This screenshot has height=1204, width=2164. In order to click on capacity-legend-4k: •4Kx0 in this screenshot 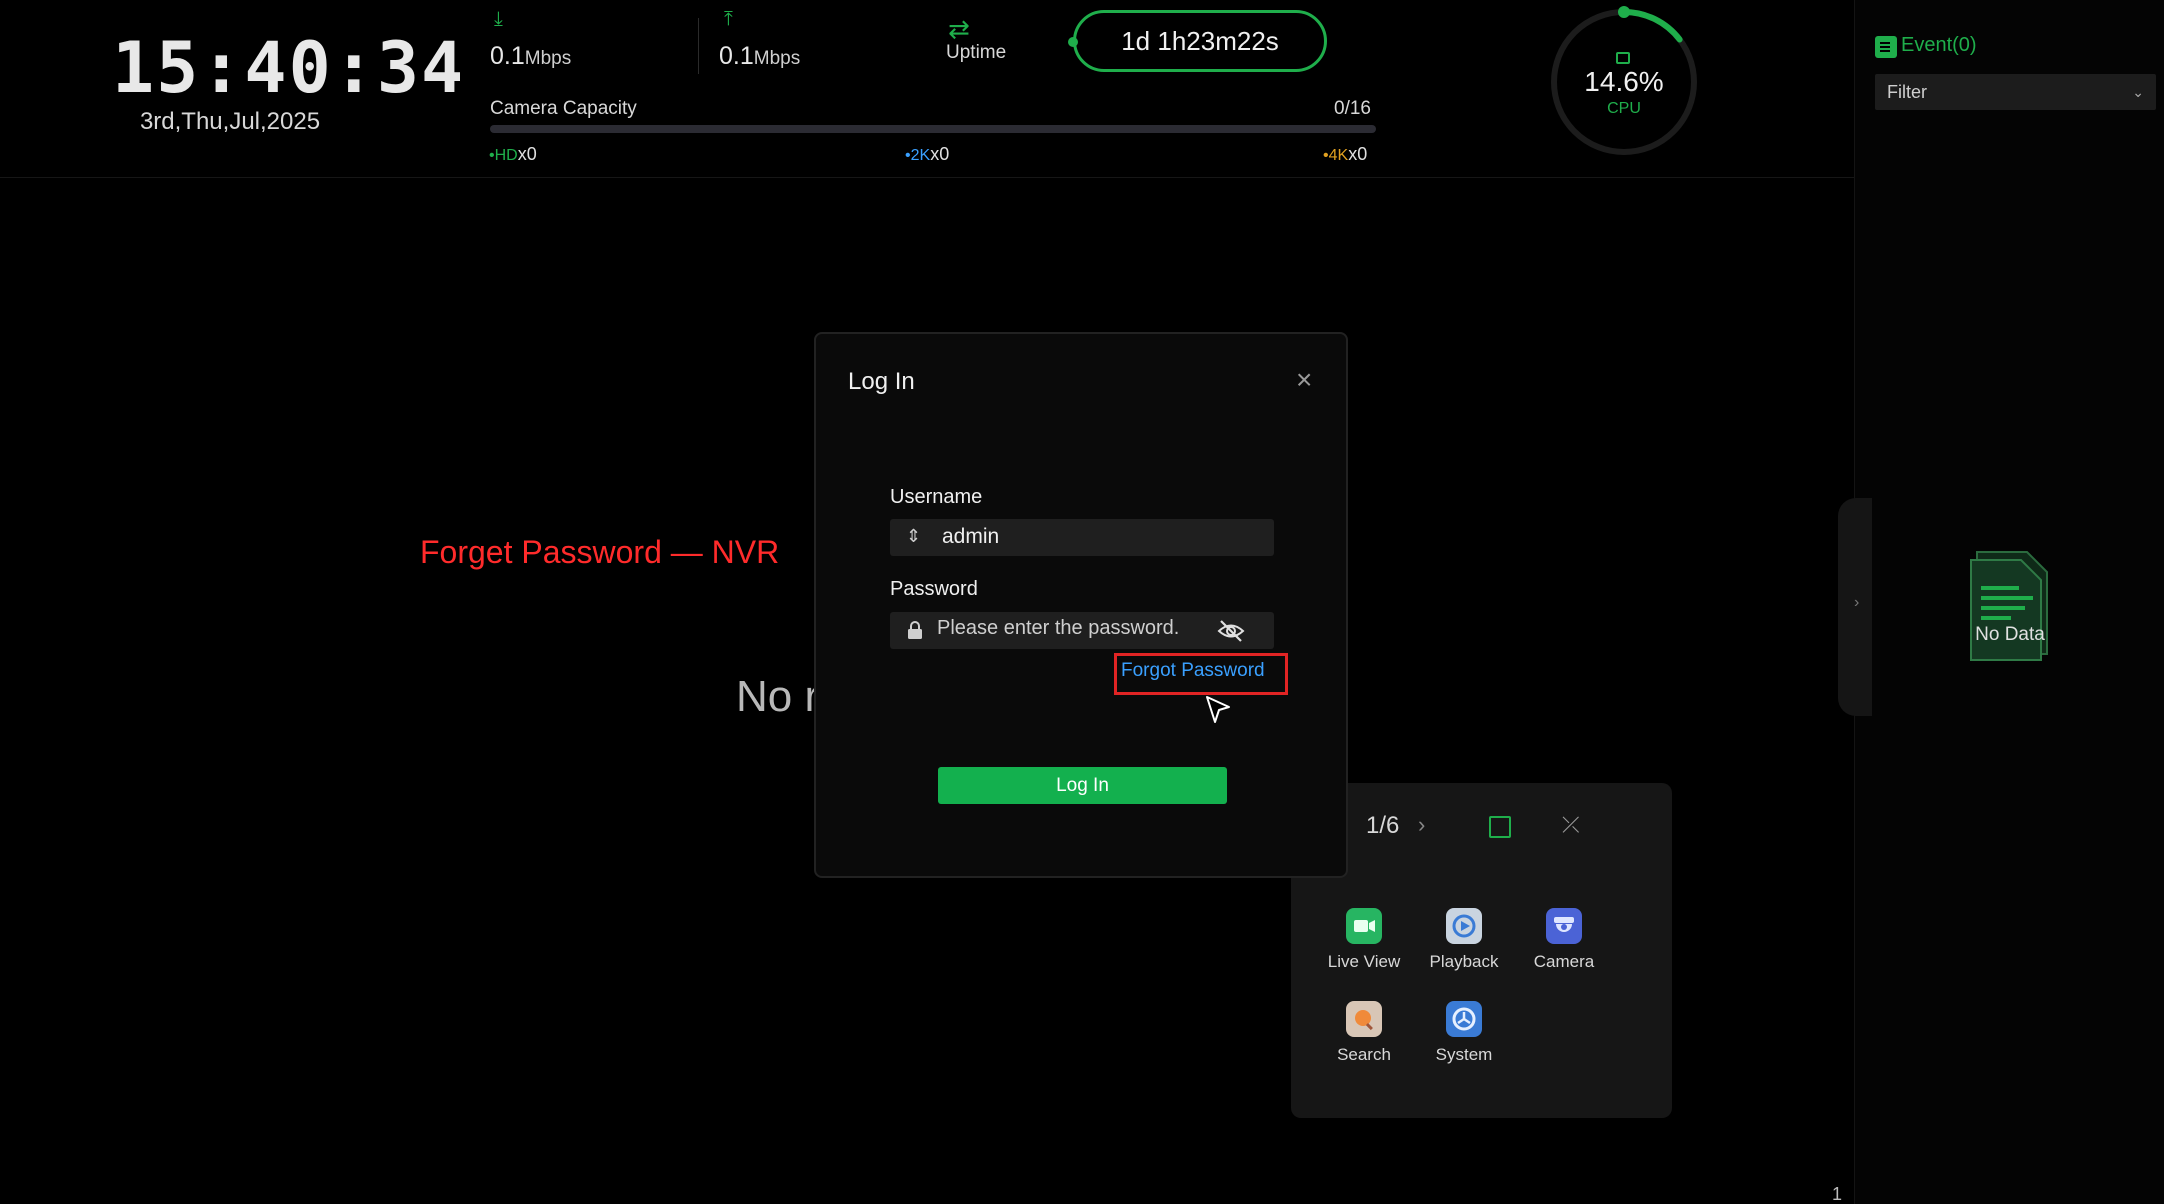, I will do `click(1345, 154)`.